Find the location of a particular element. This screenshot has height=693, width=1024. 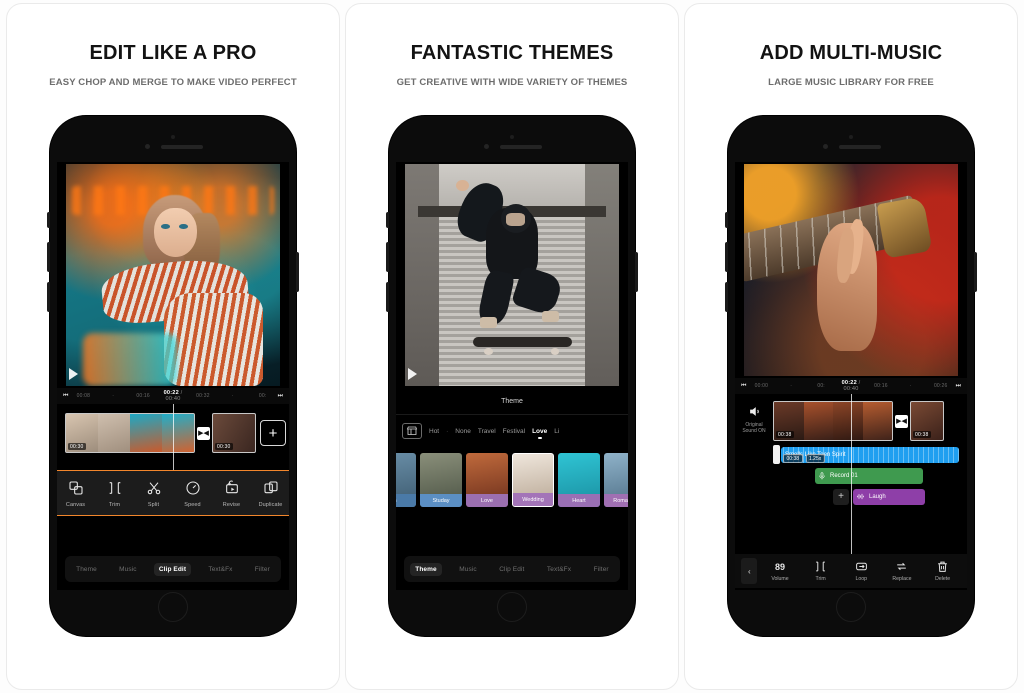

theme-category-list: Hot · None Travel Festival Love Li is located at coordinates (512, 430).